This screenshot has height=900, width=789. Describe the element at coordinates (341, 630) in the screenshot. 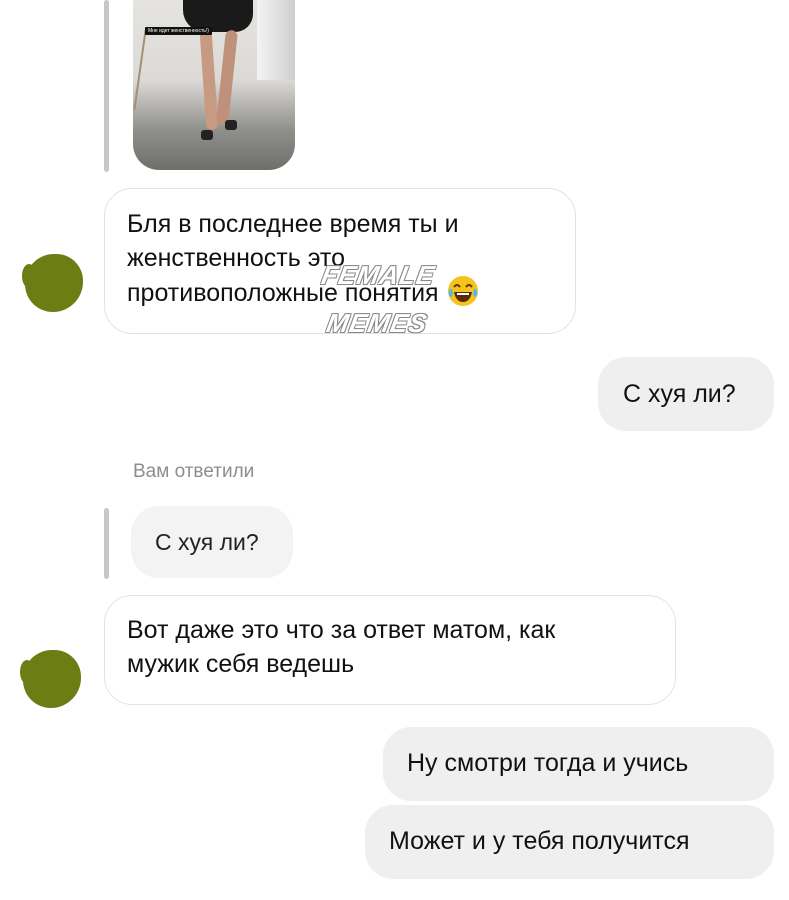

I see `message-line: Вот даже это что за ответ матом, как` at that location.